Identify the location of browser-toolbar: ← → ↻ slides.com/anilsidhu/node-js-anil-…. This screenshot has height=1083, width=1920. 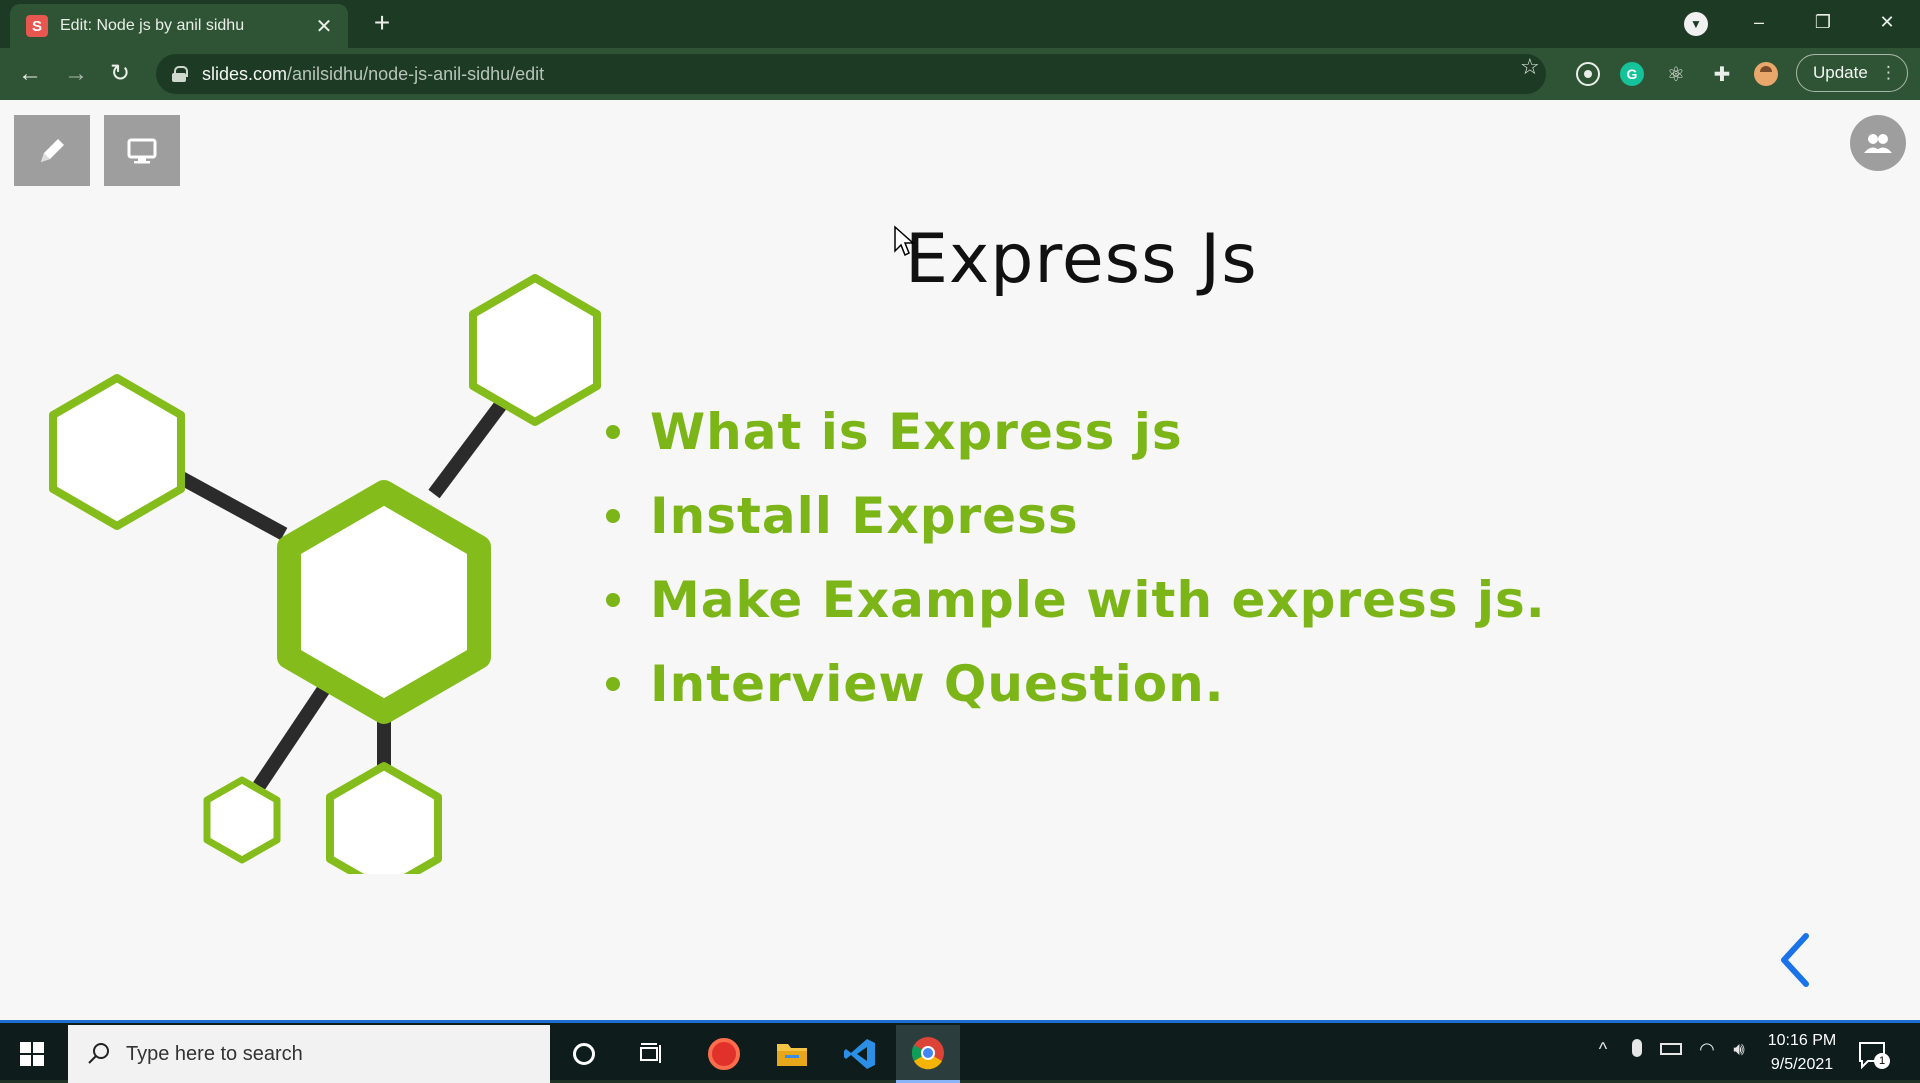
(960, 74).